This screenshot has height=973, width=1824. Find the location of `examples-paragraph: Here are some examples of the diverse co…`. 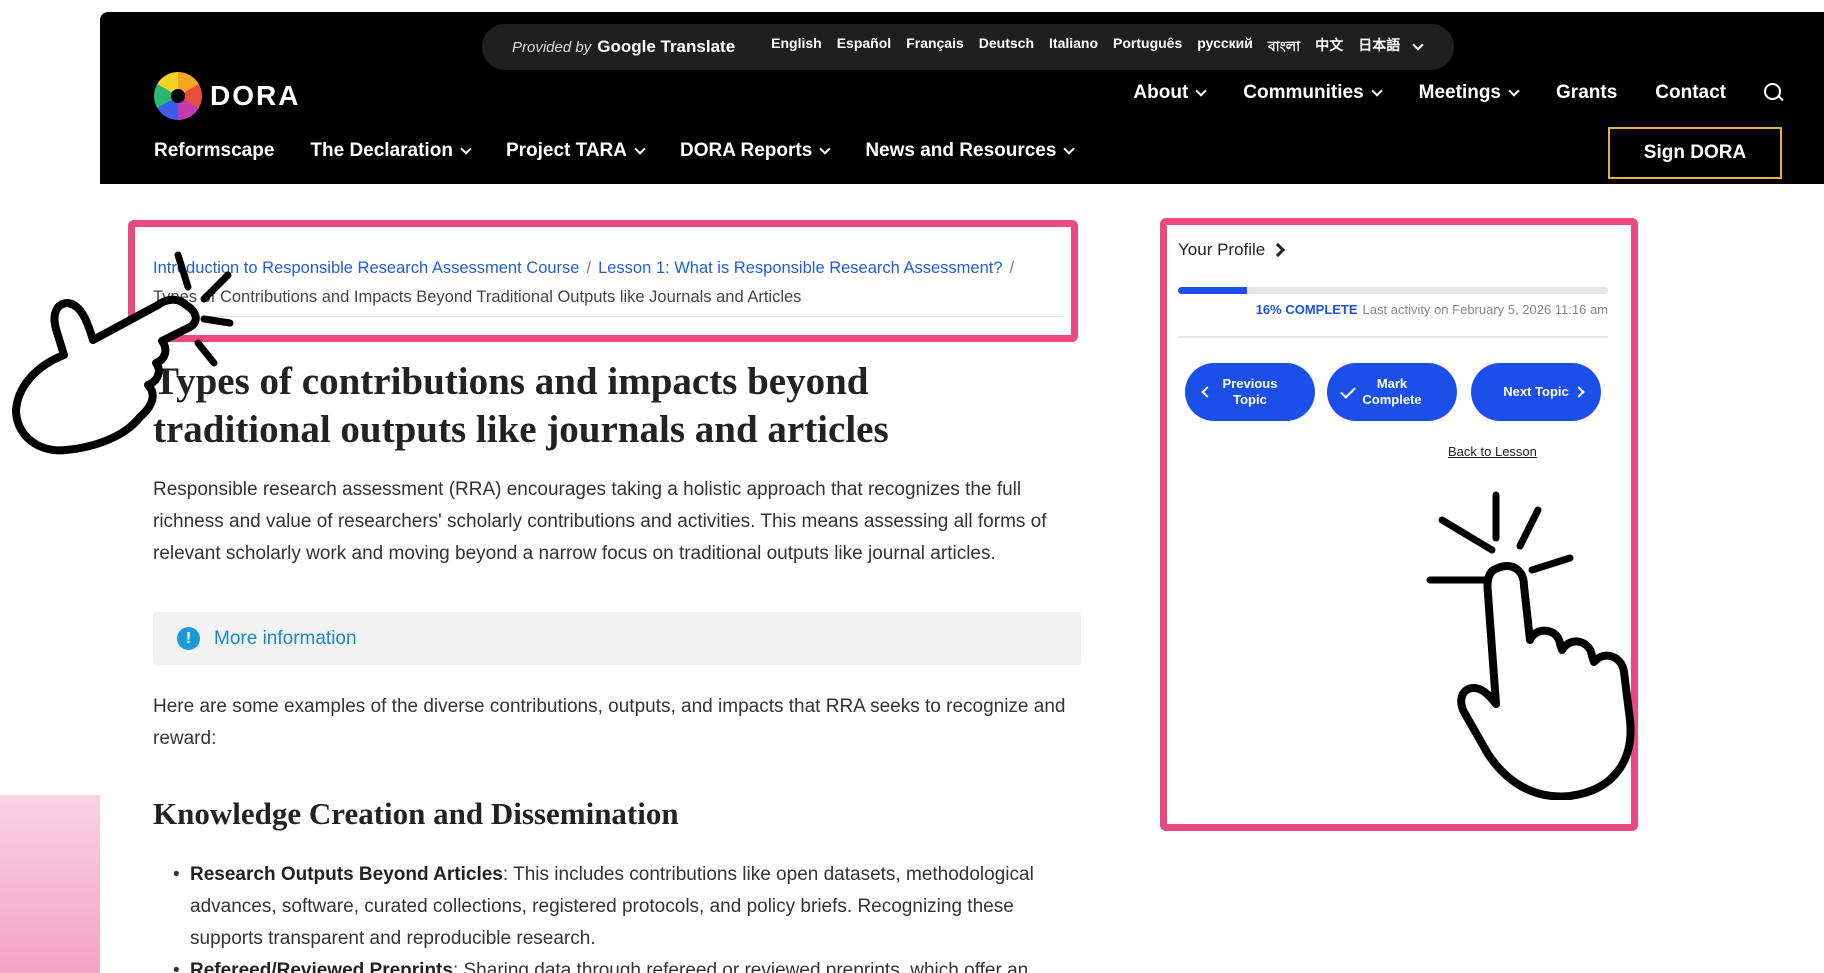

examples-paragraph: Here are some examples of the diverse co… is located at coordinates (609, 722).